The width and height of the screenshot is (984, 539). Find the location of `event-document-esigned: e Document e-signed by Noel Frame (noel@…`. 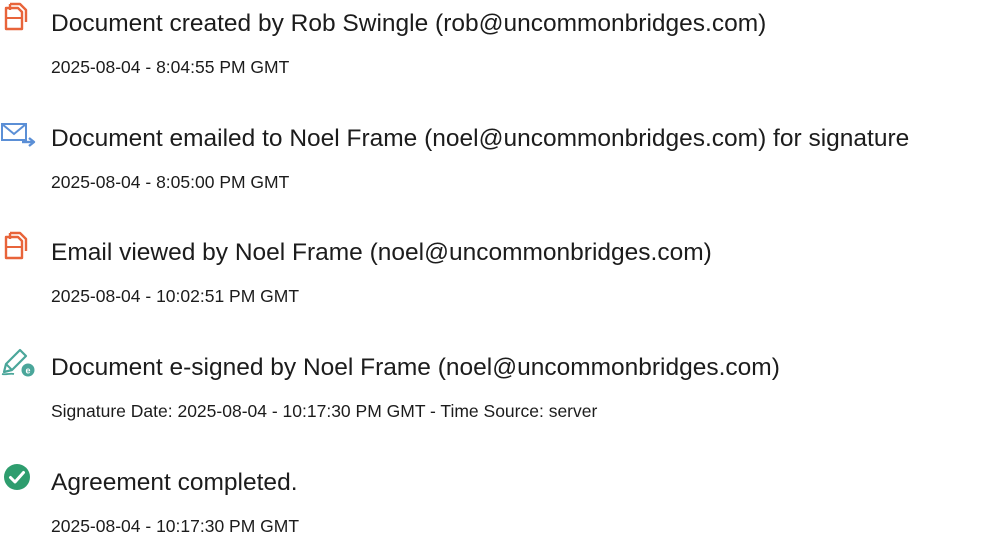

event-document-esigned: e Document e-signed by Noel Frame (noel@… is located at coordinates (492, 384).